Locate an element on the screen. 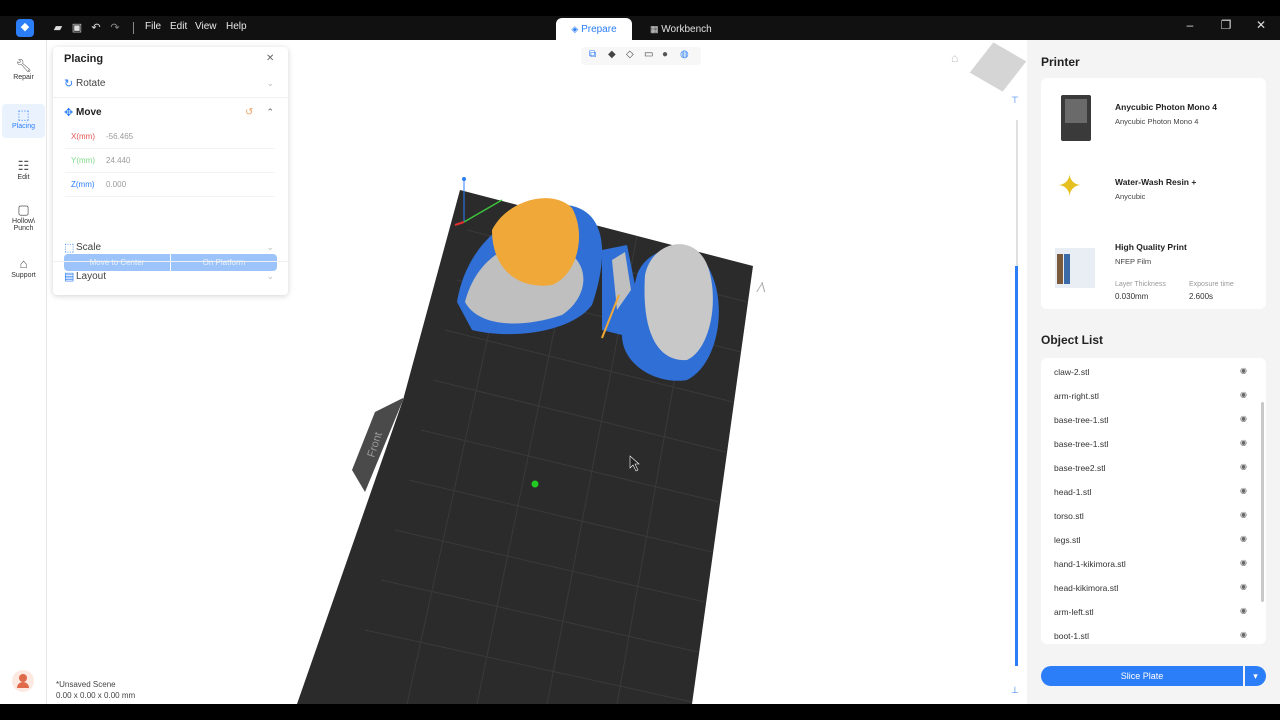 This screenshot has width=1280, height=720. frame-view-icon: ▭ is located at coordinates (648, 54).